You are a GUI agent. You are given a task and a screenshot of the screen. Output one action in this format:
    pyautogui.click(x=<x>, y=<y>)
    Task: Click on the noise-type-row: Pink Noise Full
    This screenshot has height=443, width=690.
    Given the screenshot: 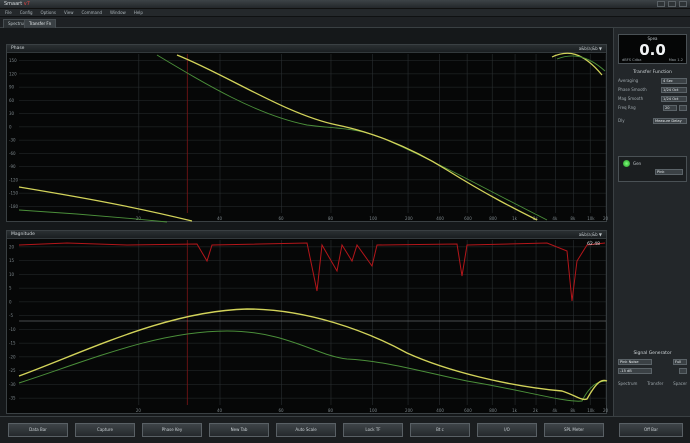 What is the action you would take?
    pyautogui.click(x=652, y=361)
    